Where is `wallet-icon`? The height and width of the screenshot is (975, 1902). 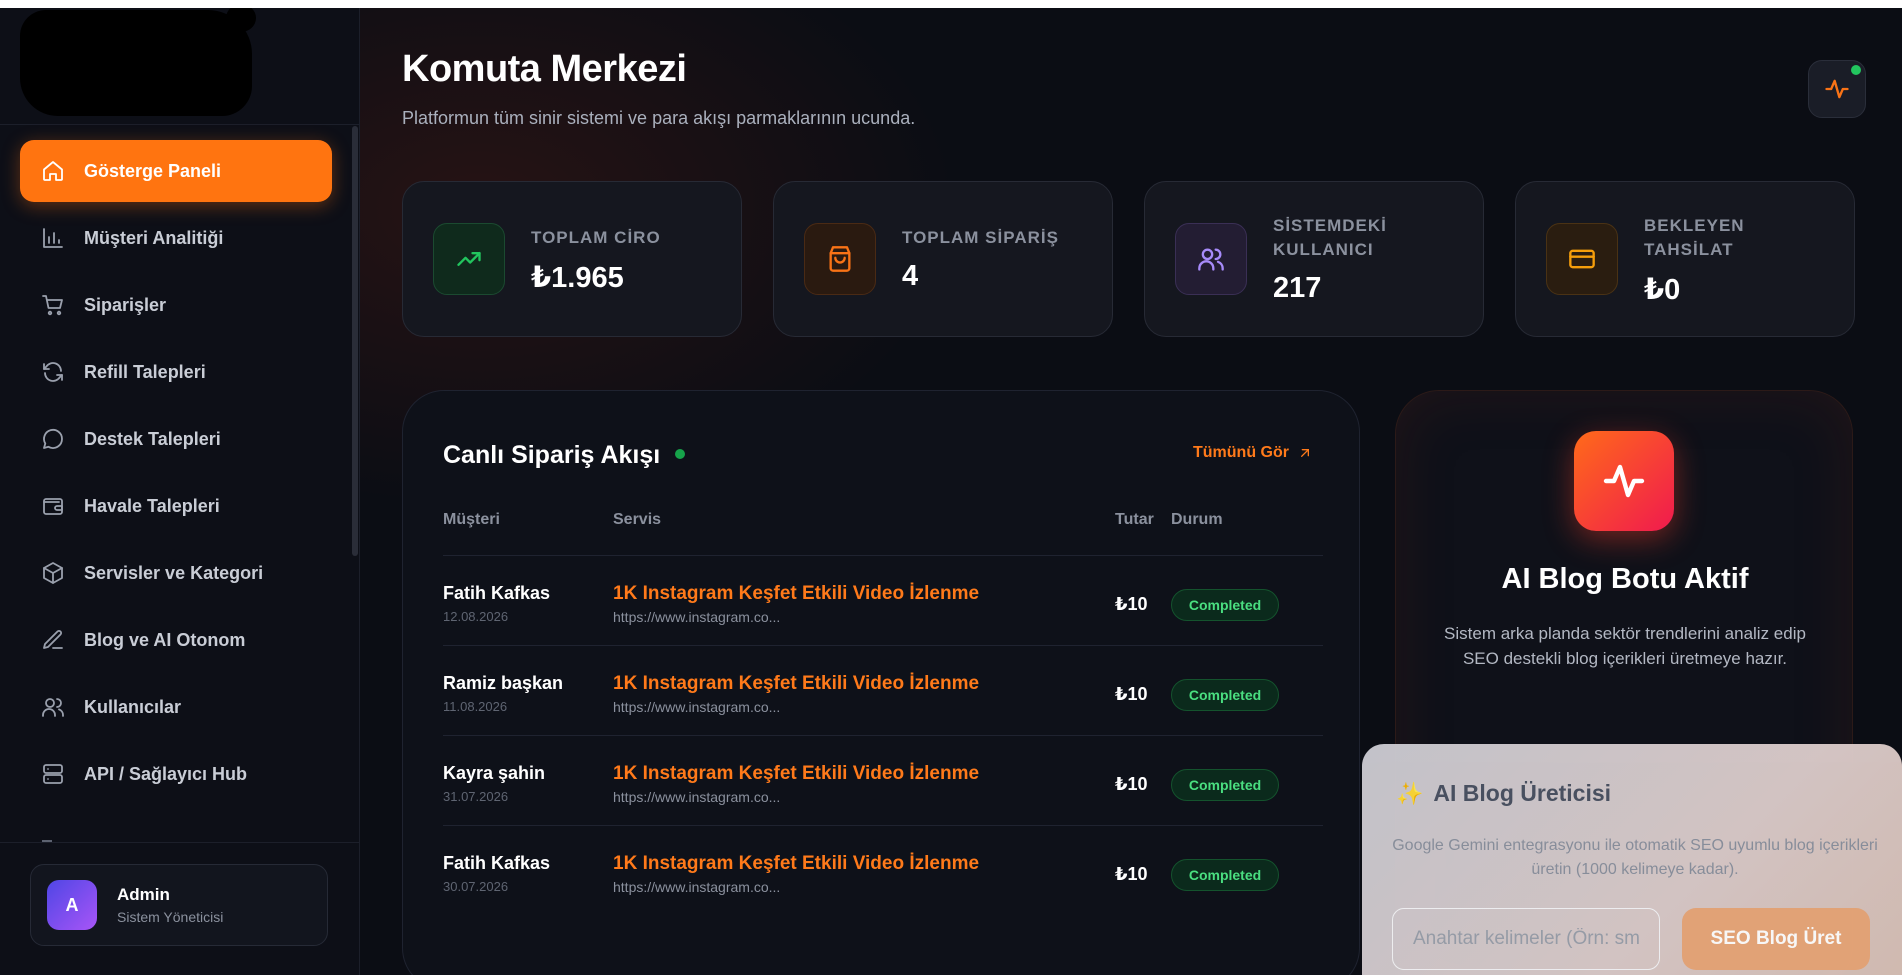 wallet-icon is located at coordinates (53, 506).